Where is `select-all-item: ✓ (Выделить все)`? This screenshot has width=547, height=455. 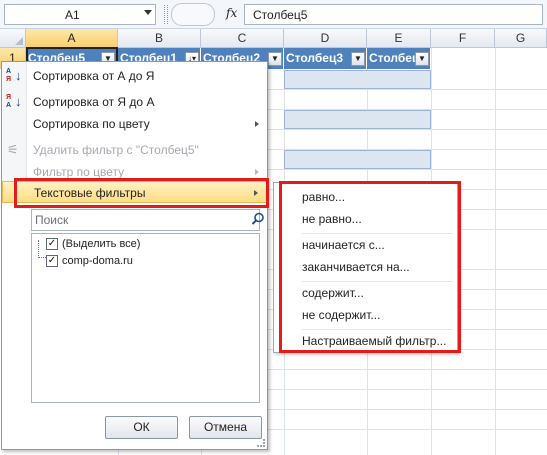 select-all-item: ✓ (Выделить все) is located at coordinates (93, 244).